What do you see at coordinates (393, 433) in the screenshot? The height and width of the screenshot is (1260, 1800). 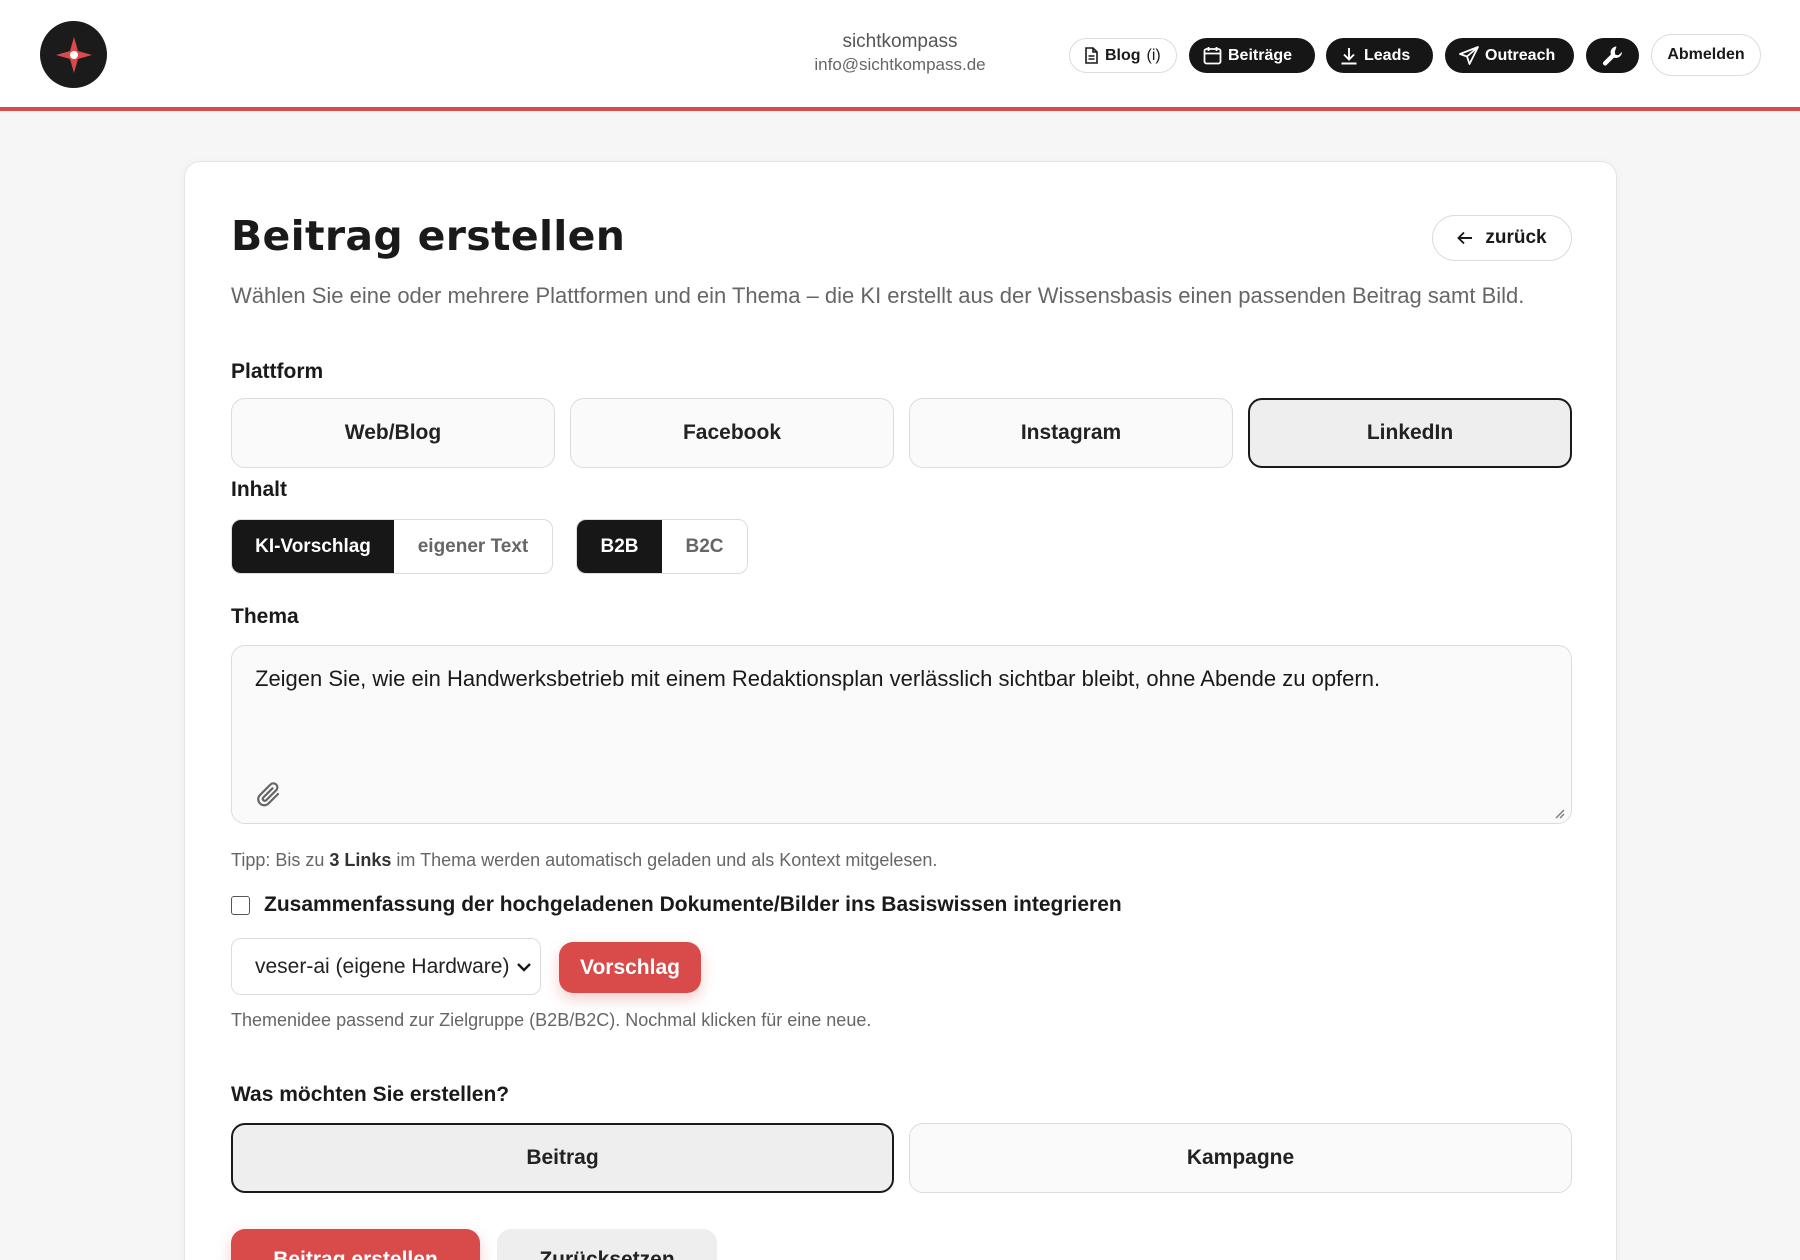 I see `platform-web-blog-button: Web/Blog` at bounding box center [393, 433].